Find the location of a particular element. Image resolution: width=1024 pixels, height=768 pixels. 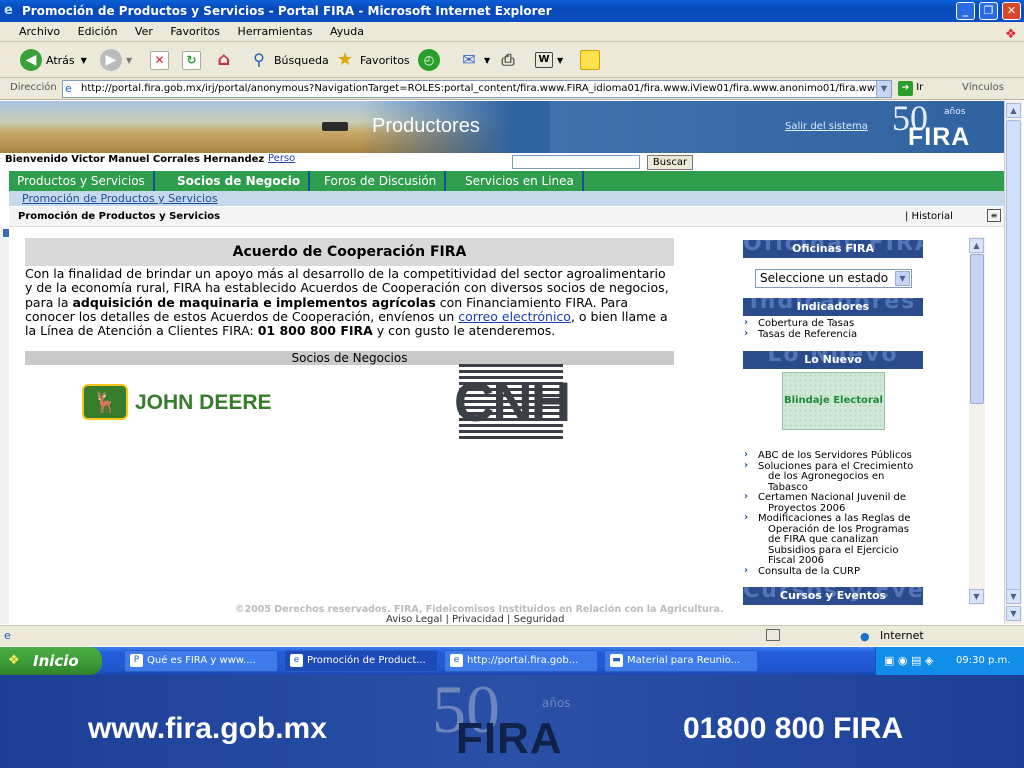

slide-footer-phone: 01800 800 FIRA is located at coordinates (793, 728).